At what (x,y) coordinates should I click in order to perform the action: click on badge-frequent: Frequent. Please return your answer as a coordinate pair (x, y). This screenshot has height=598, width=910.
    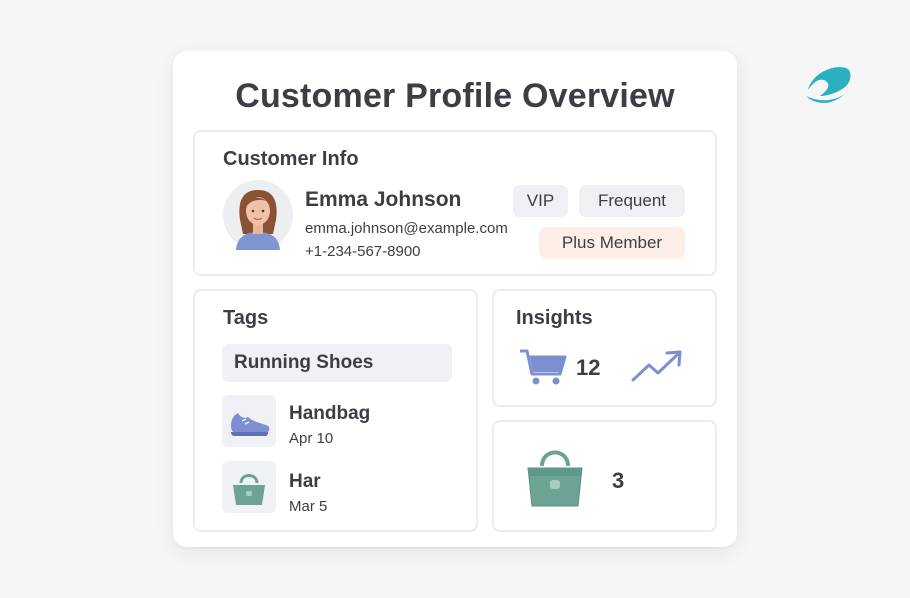
    Looking at the image, I should click on (632, 201).